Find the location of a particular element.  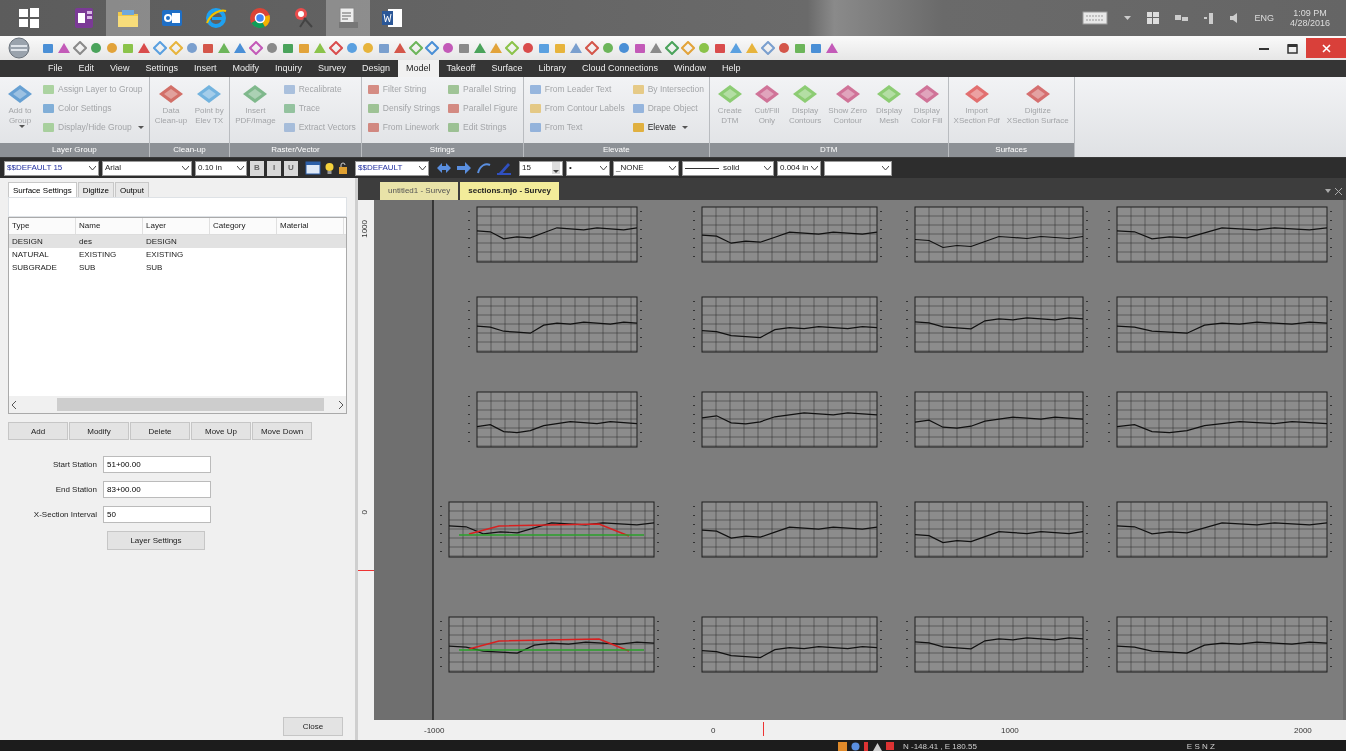

snap-modes: E S N Z is located at coordinates (1200, 746).